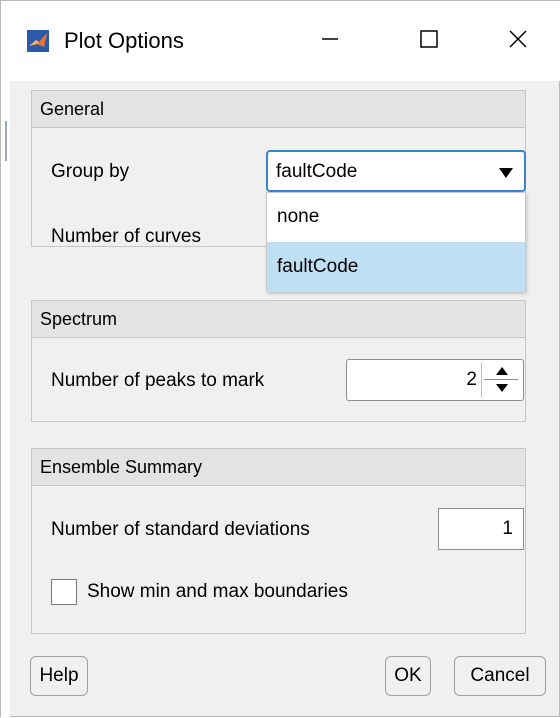 The image size is (560, 718). I want to click on background-mark, so click(6, 141).